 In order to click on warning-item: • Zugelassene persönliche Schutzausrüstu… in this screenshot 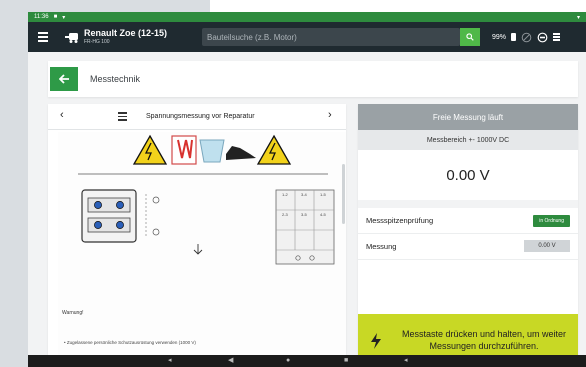, I will do `click(130, 342)`.